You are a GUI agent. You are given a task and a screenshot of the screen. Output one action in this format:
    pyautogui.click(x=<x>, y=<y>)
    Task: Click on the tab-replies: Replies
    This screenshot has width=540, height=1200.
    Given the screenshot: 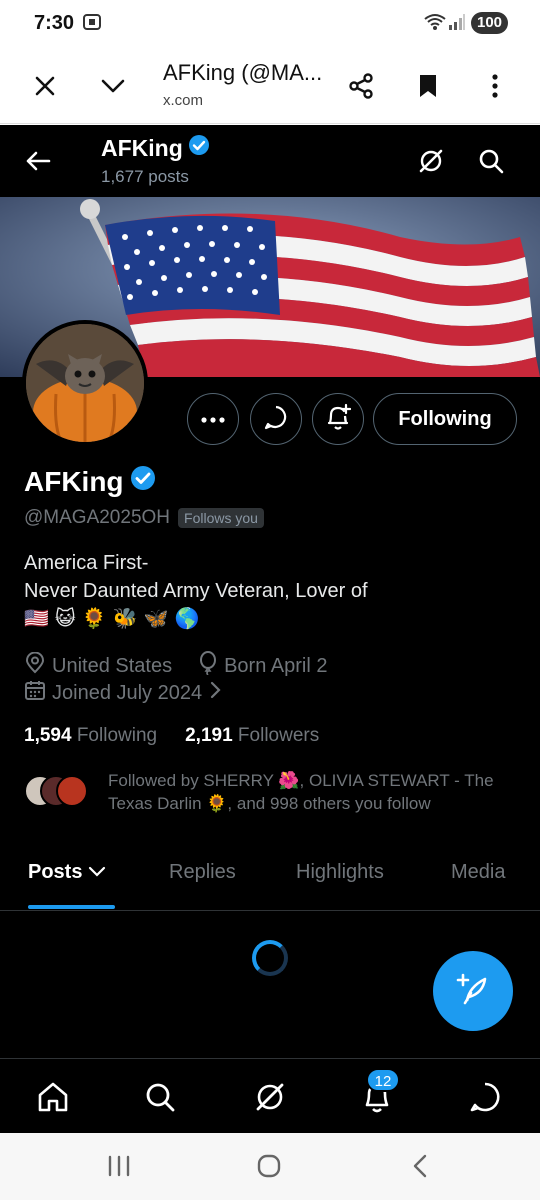 What is the action you would take?
    pyautogui.click(x=202, y=872)
    